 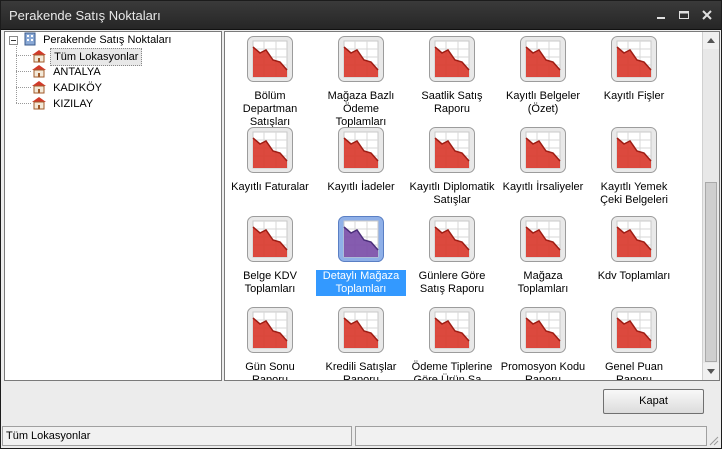 I want to click on arrow-up-icon, so click(x=711, y=40).